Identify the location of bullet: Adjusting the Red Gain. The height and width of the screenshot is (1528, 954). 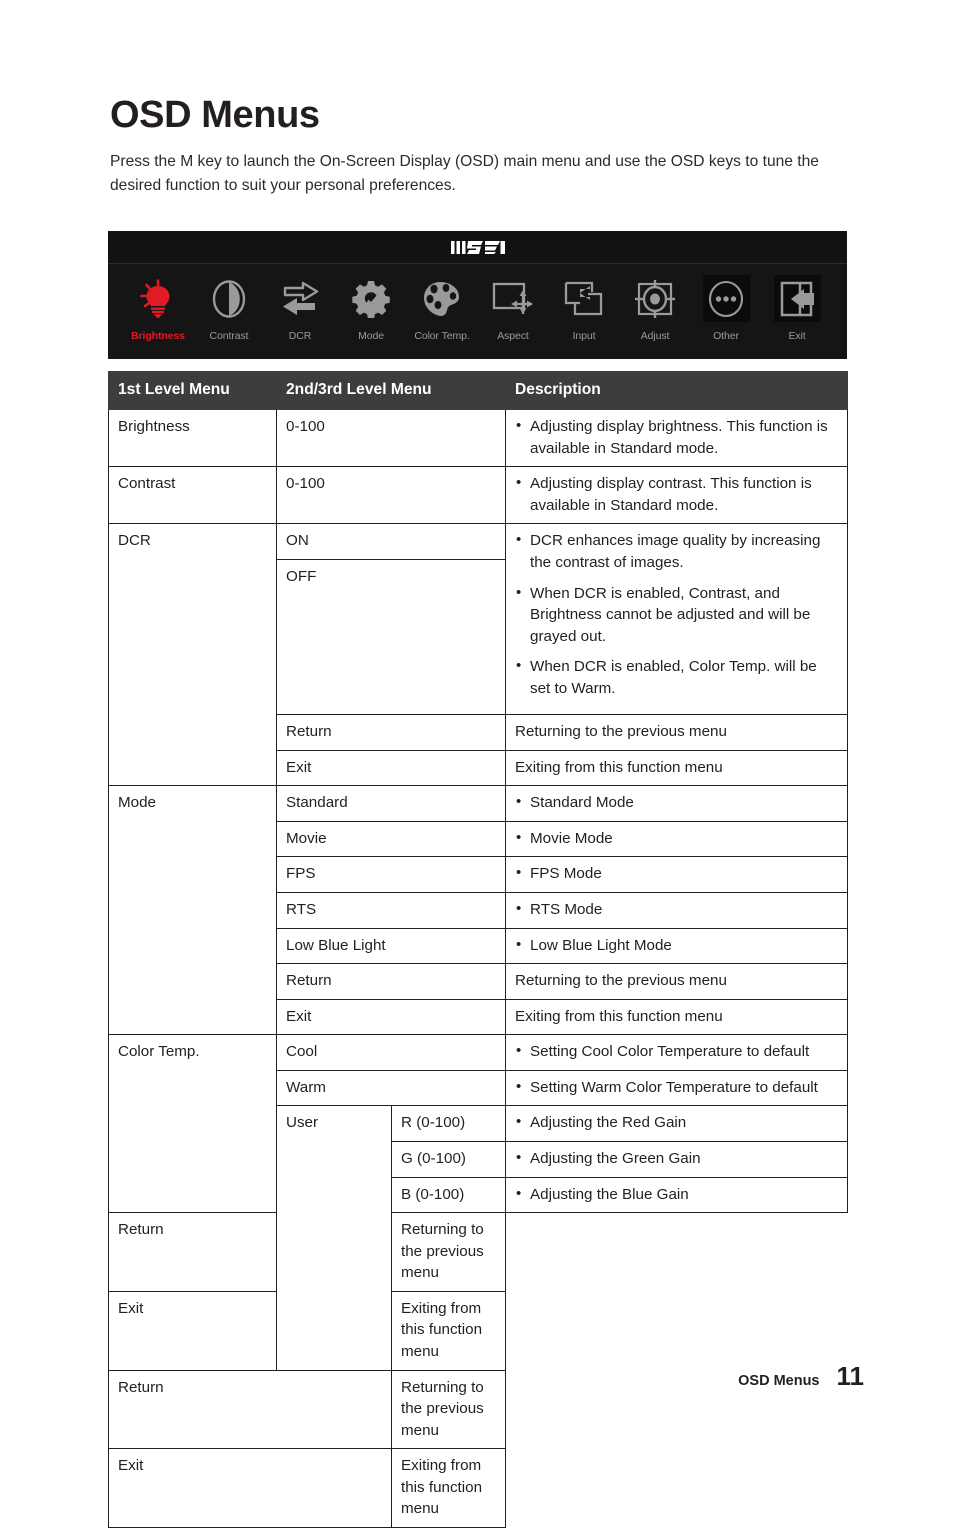
(676, 1122).